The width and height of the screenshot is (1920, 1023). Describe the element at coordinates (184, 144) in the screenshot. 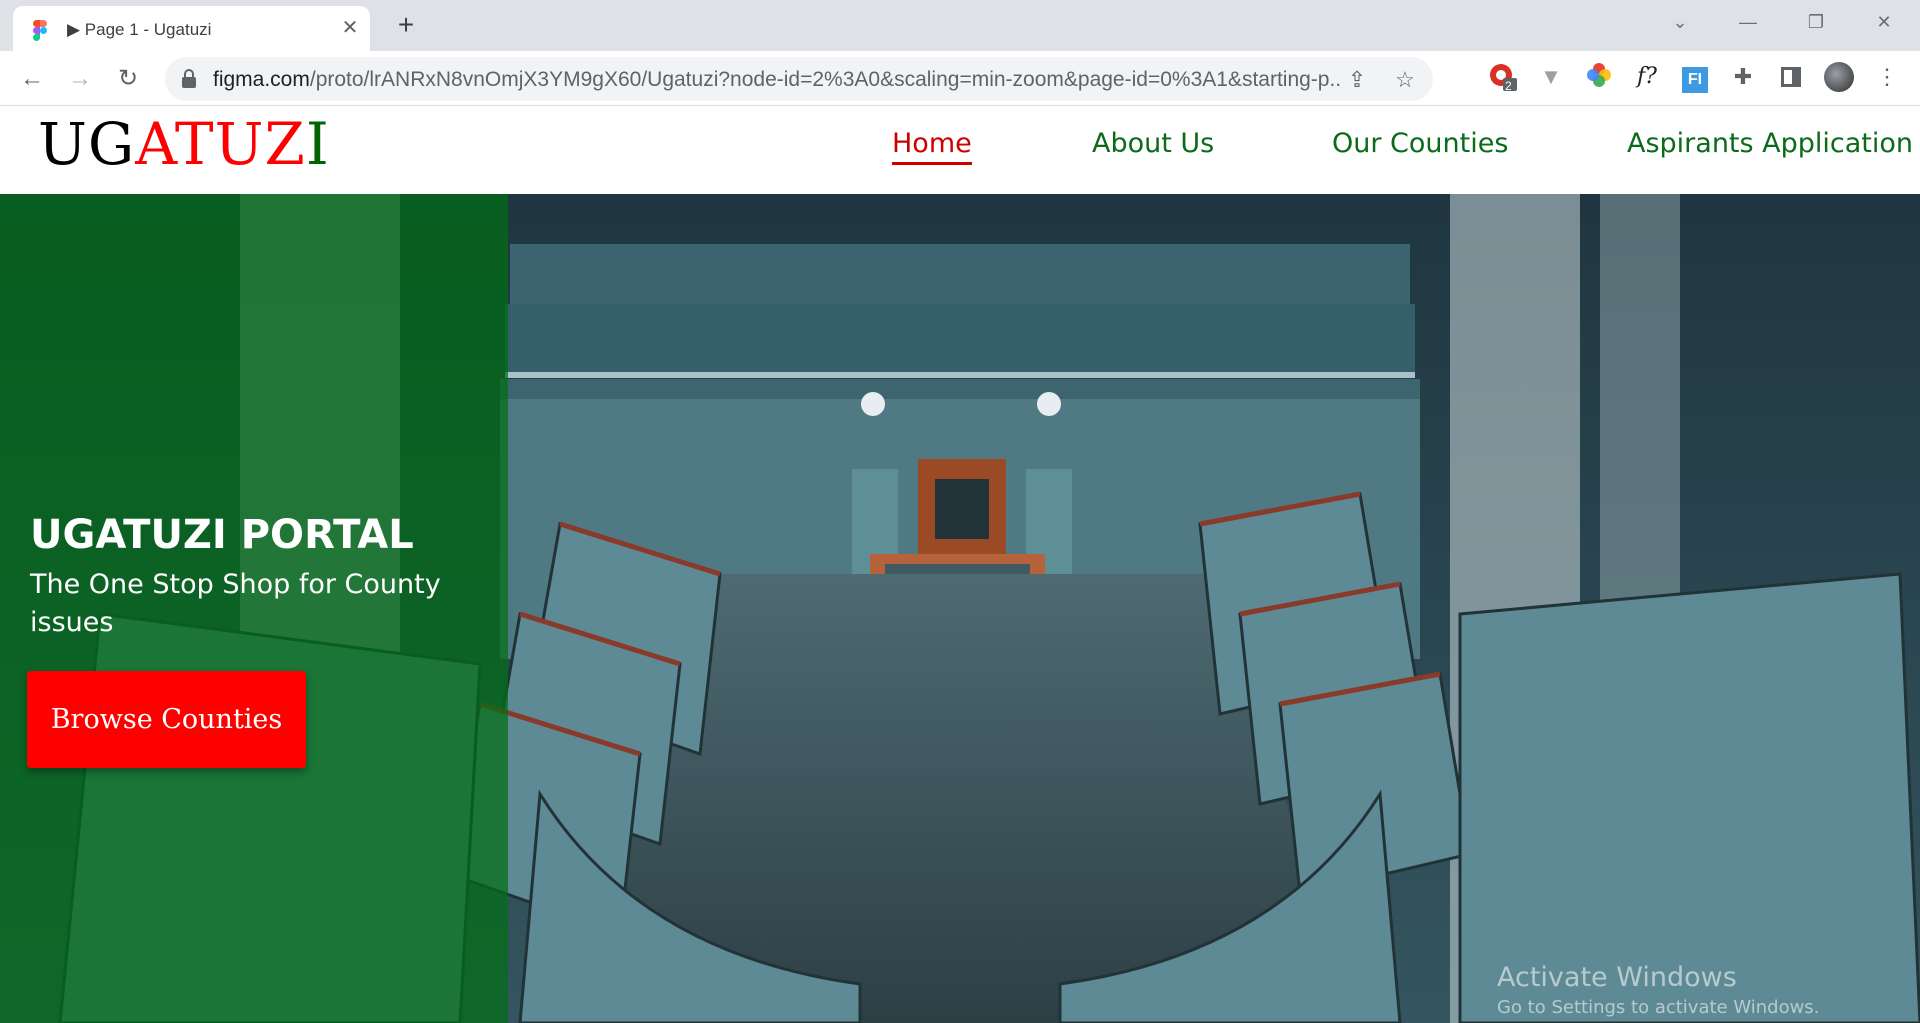

I see `site-logo: UGATUZI` at that location.